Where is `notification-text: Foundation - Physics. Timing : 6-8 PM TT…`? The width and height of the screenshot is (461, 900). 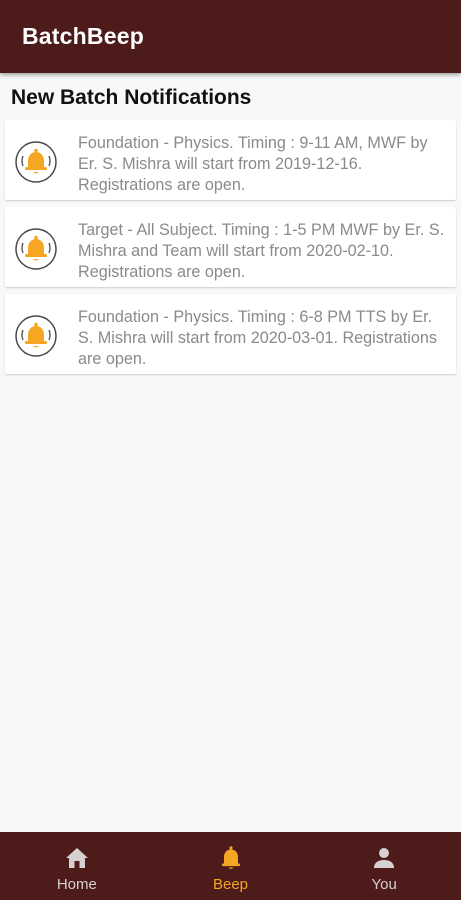
notification-text: Foundation - Physics. Timing : 6-8 PM TT… is located at coordinates (257, 338).